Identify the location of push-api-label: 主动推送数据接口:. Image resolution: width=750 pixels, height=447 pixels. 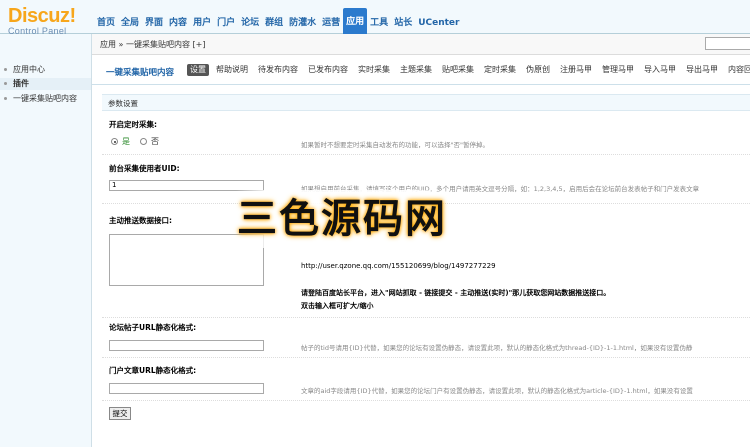
(140, 220).